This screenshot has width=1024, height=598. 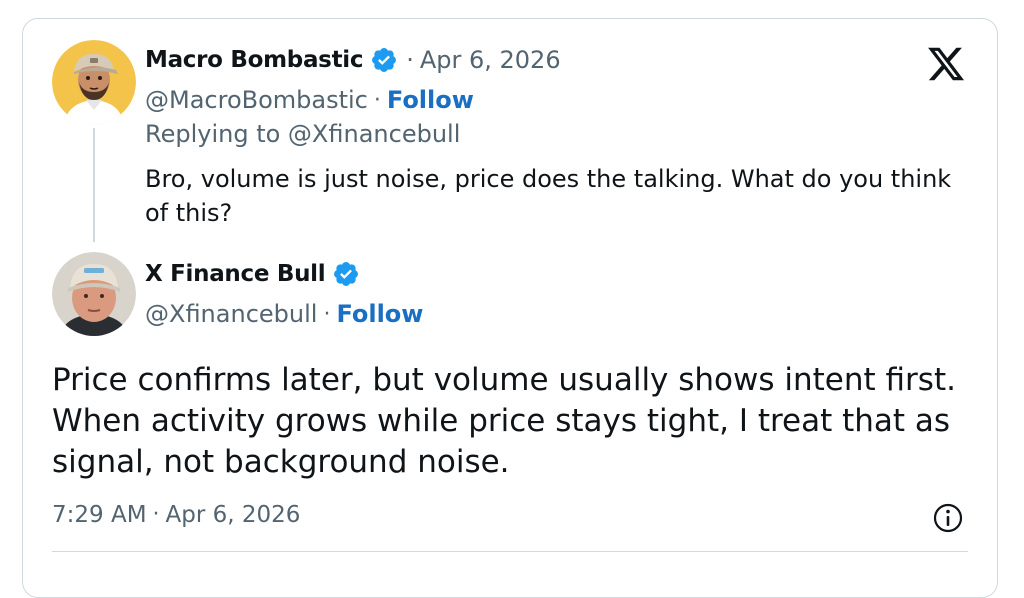 What do you see at coordinates (99, 515) in the screenshot?
I see `tweet-time: 7:29 AM` at bounding box center [99, 515].